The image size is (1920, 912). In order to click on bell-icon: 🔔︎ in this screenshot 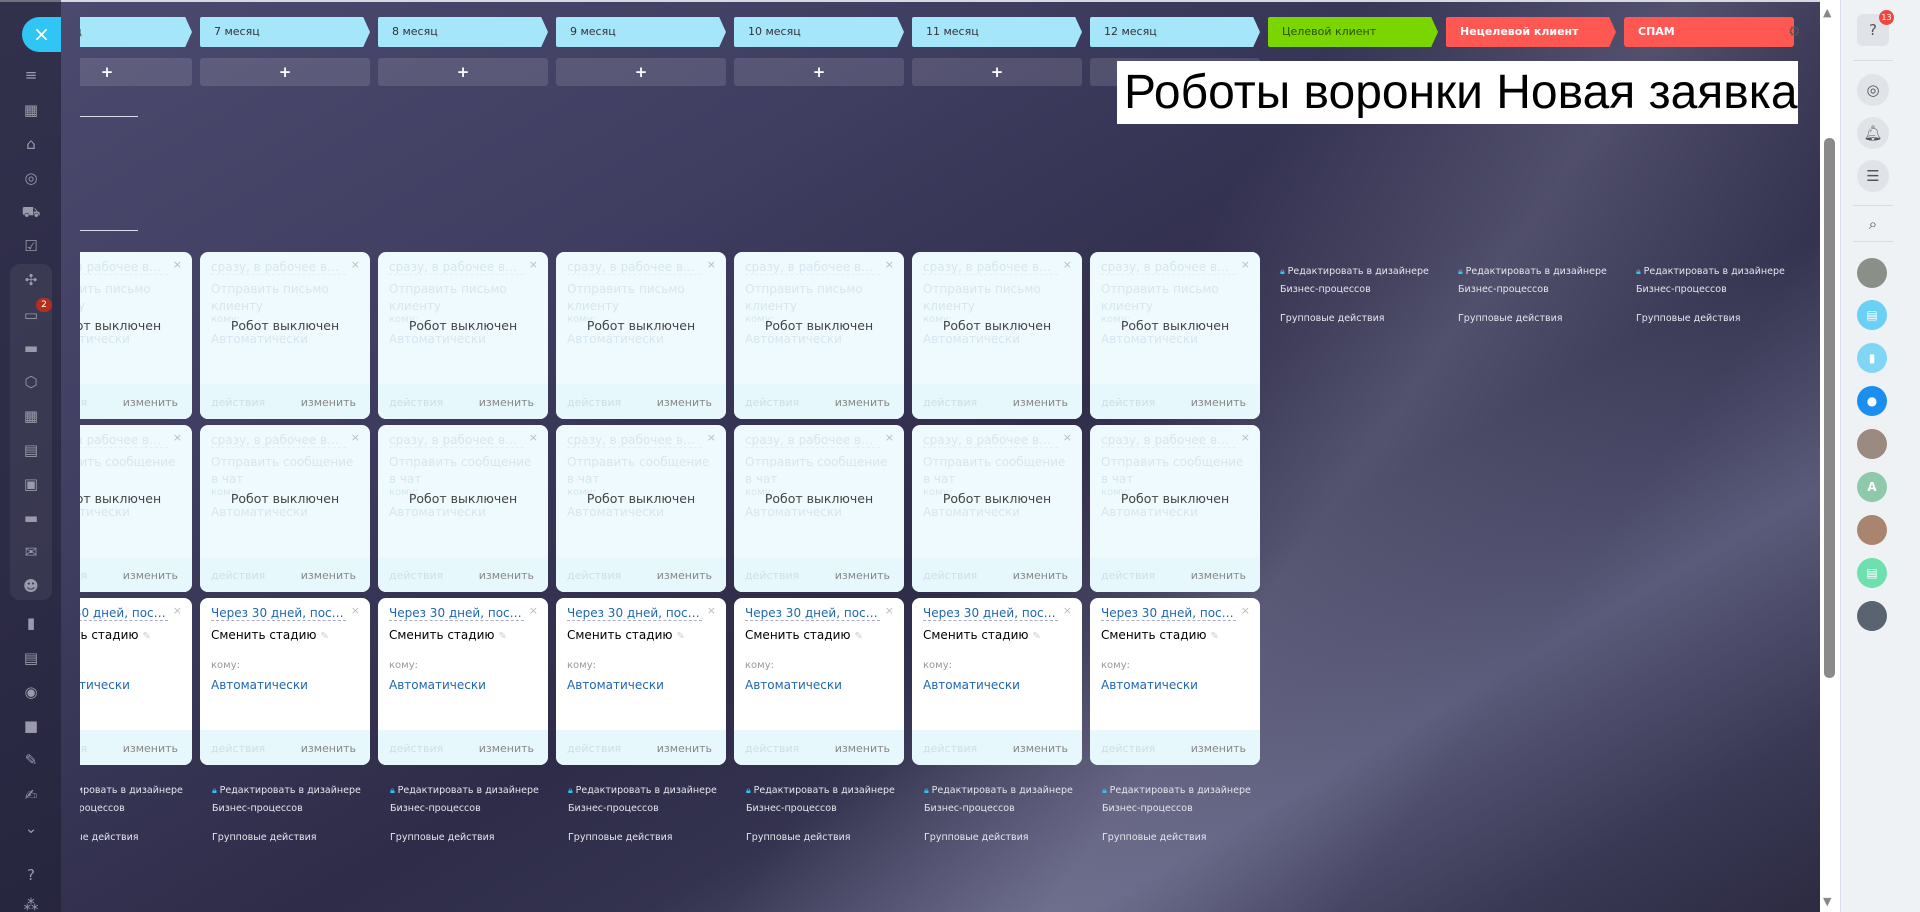, I will do `click(1873, 133)`.